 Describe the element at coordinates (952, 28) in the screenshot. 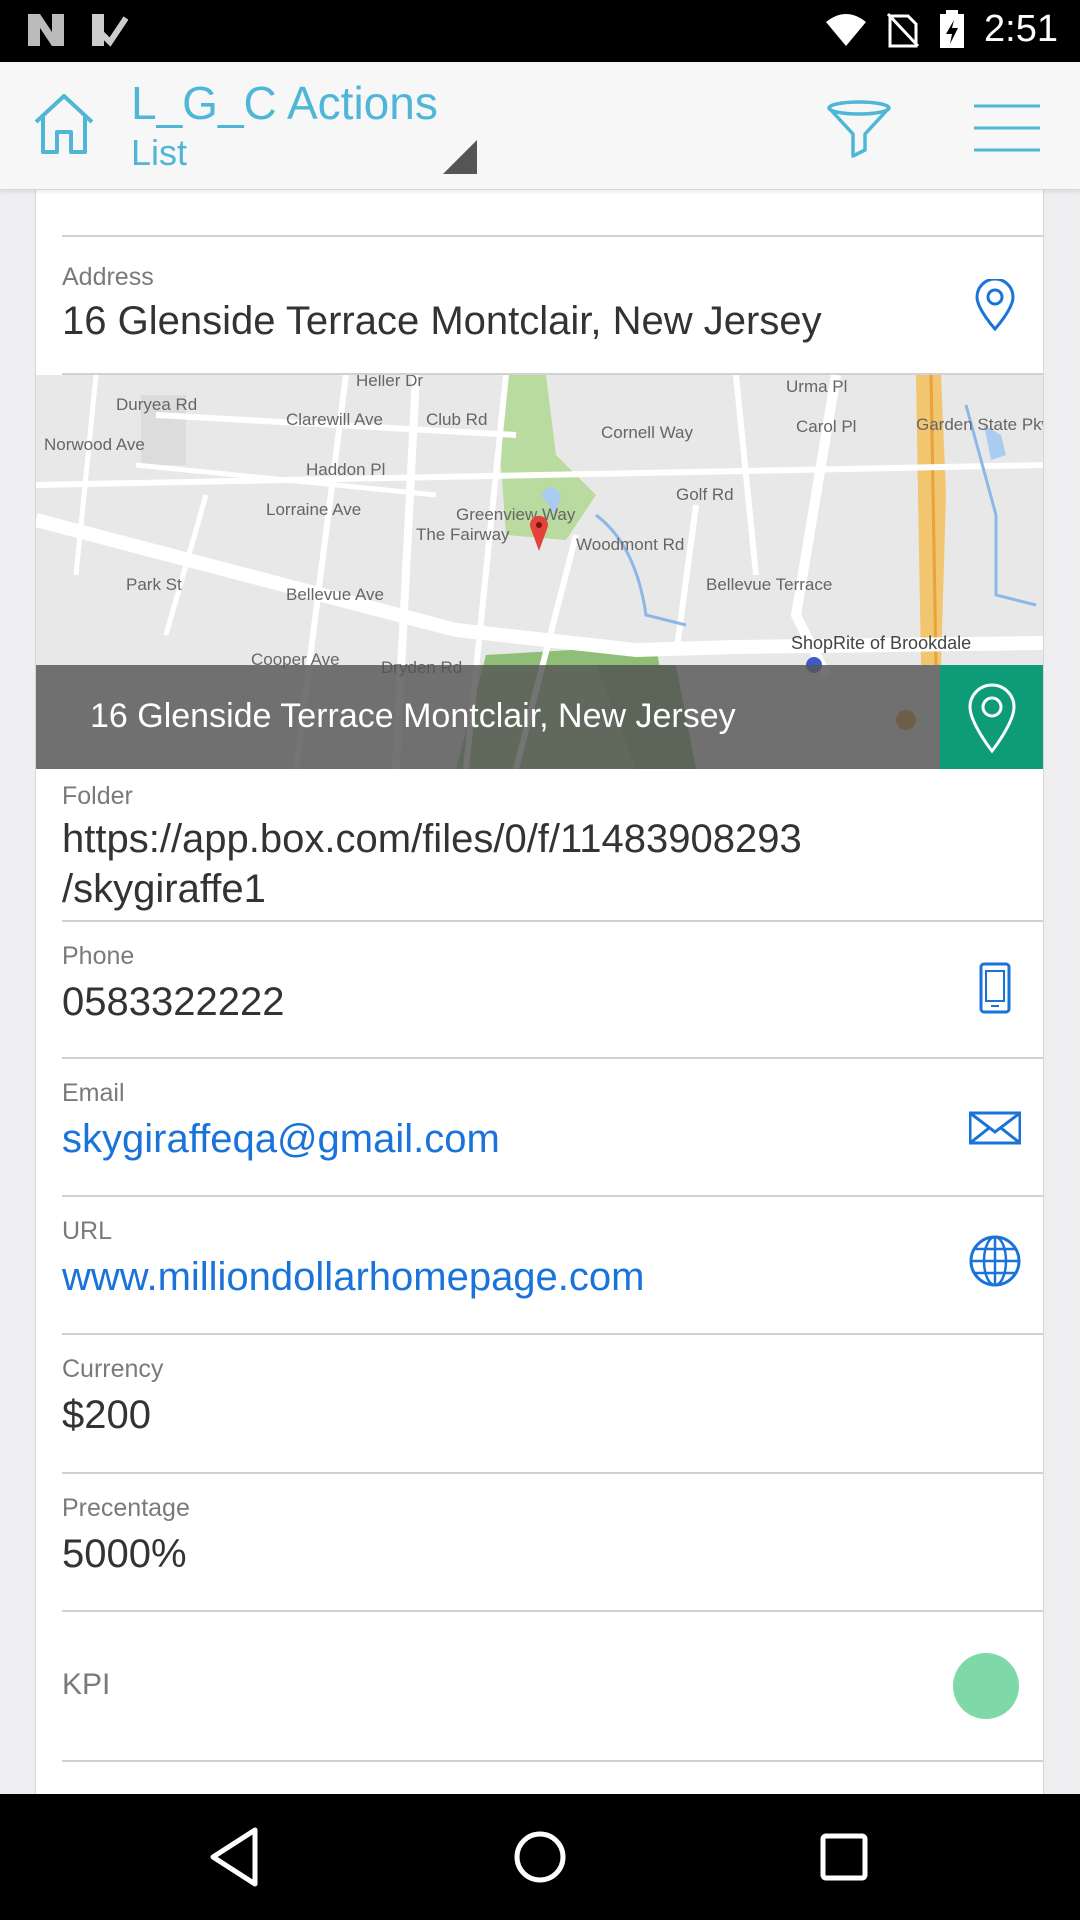

I see `battery-icon` at that location.